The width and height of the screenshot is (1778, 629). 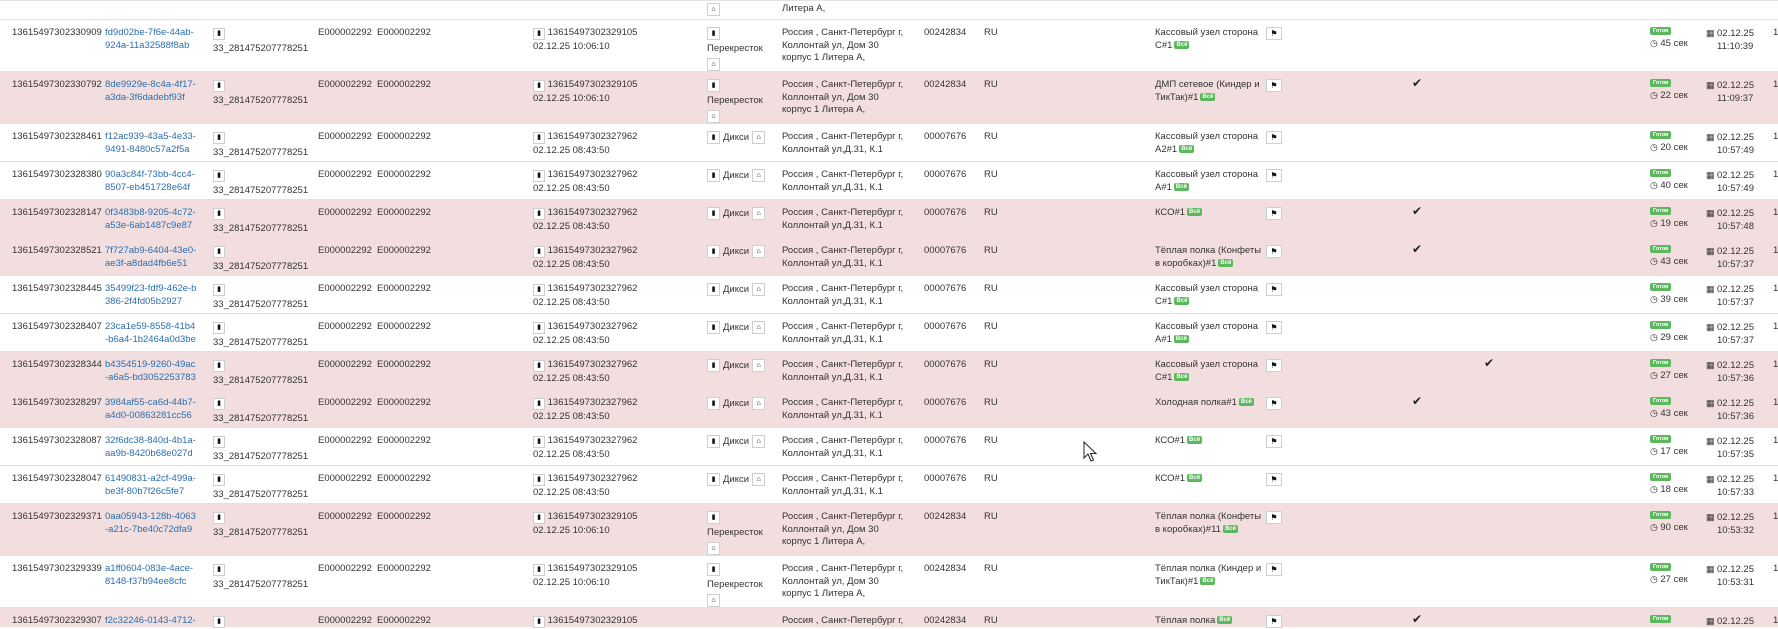 What do you see at coordinates (261, 48) in the screenshot?
I see `document-number: 33_281475207778251` at bounding box center [261, 48].